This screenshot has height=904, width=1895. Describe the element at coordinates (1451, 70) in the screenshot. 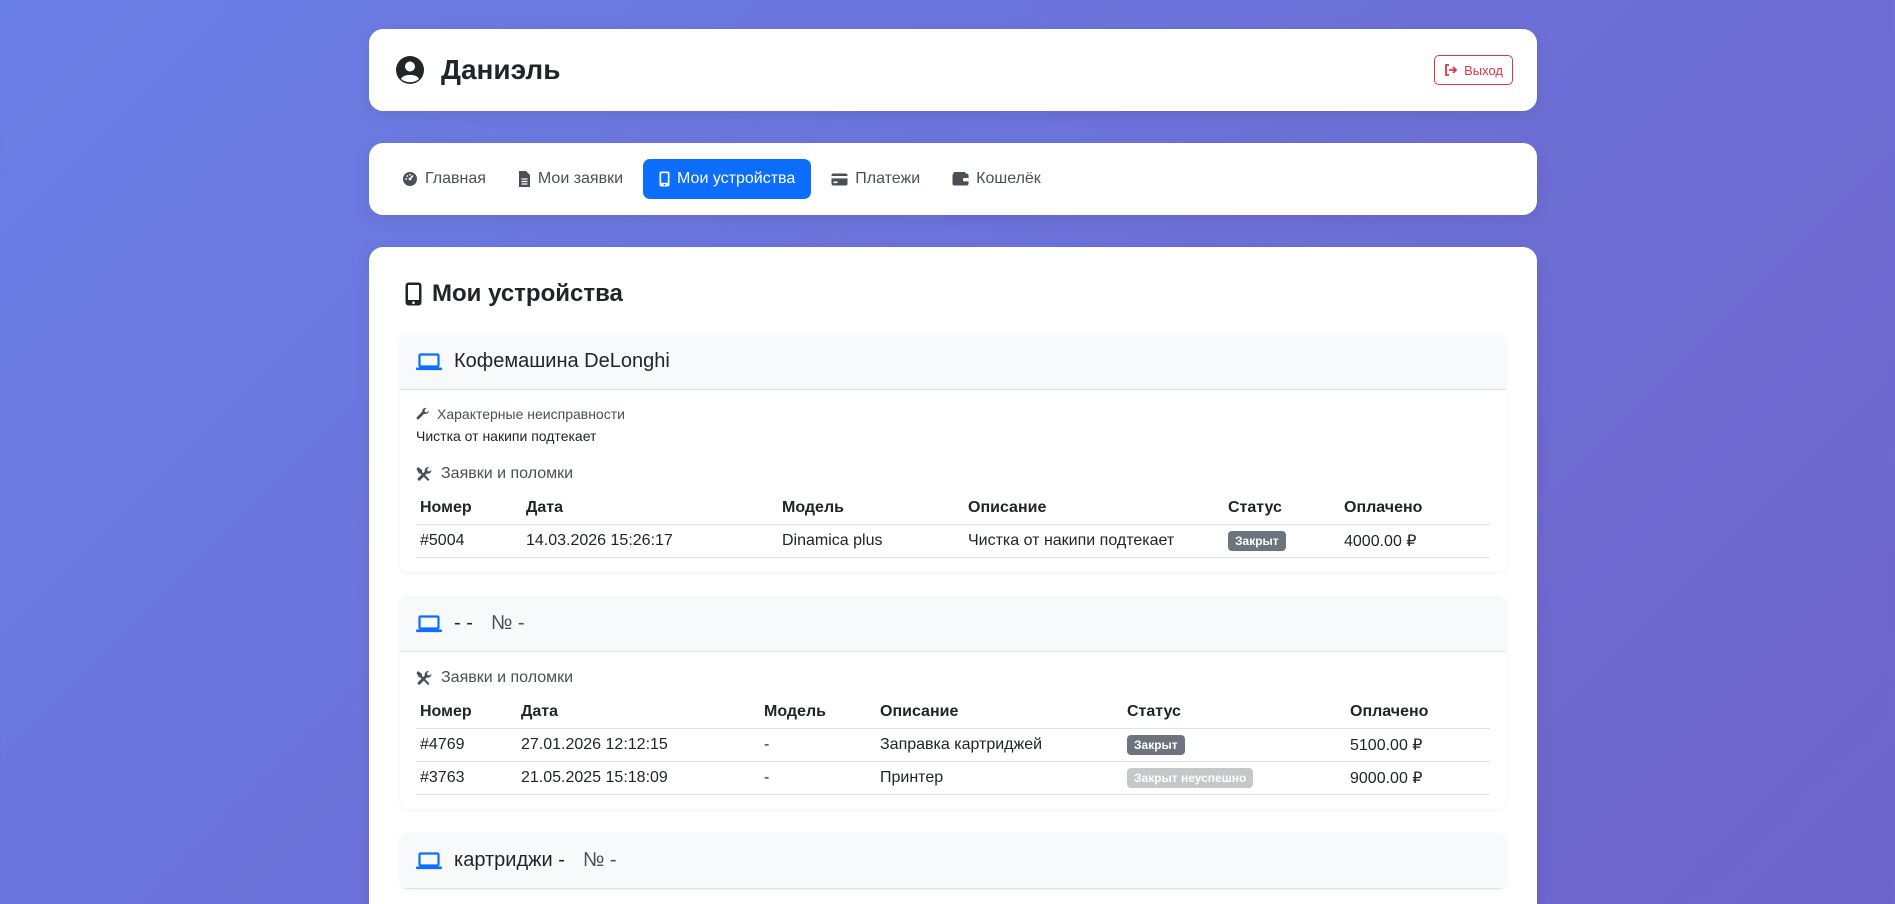

I see `sign-out-icon` at that location.